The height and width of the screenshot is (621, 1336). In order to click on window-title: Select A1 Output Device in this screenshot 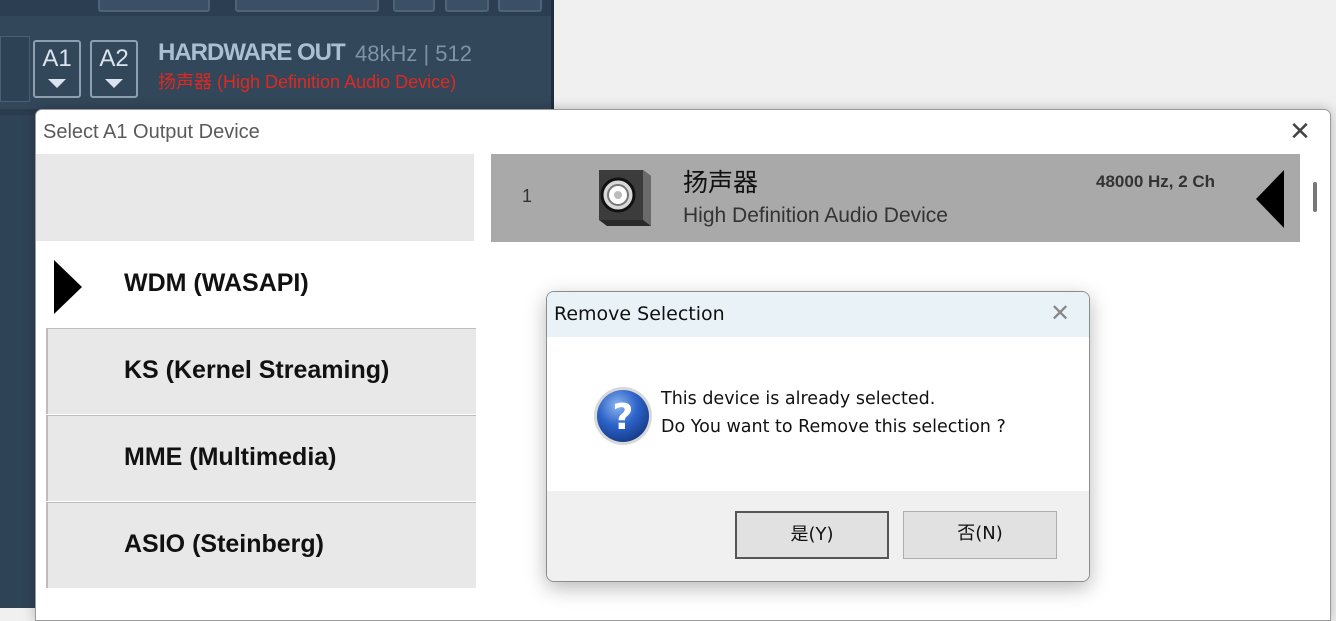, I will do `click(151, 132)`.